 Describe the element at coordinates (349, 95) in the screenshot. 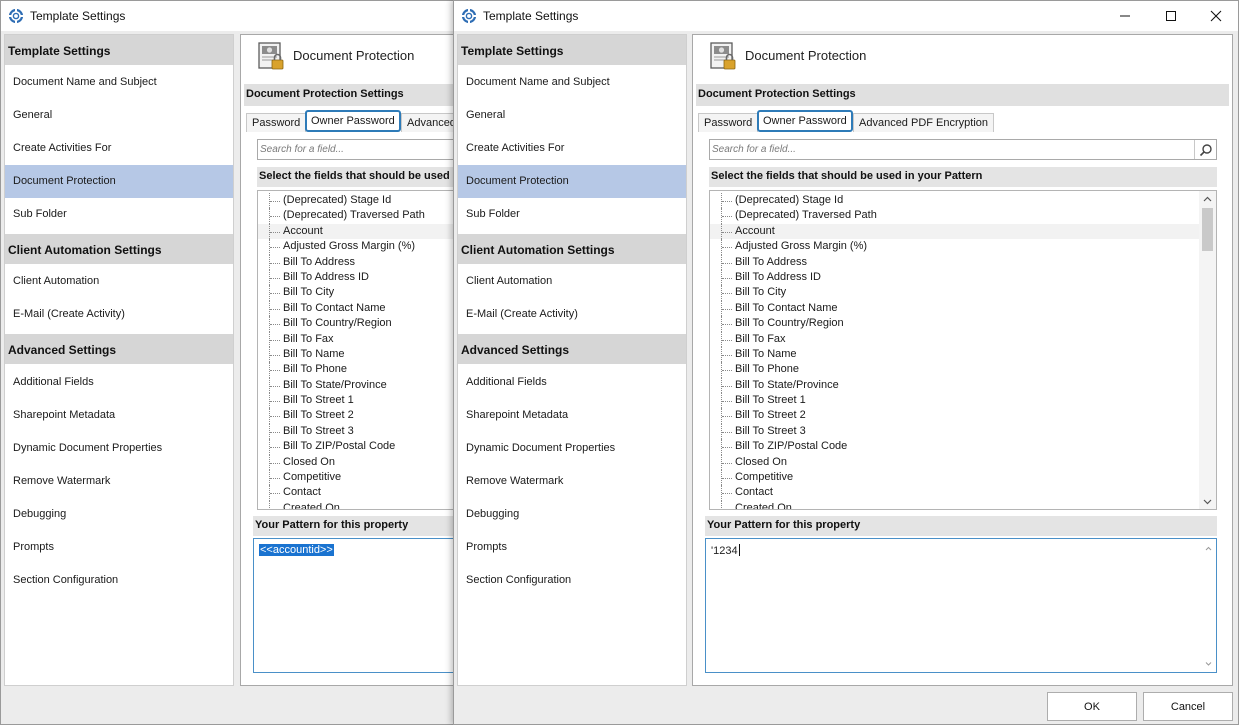

I see `section-header: Document Protection Settings` at that location.